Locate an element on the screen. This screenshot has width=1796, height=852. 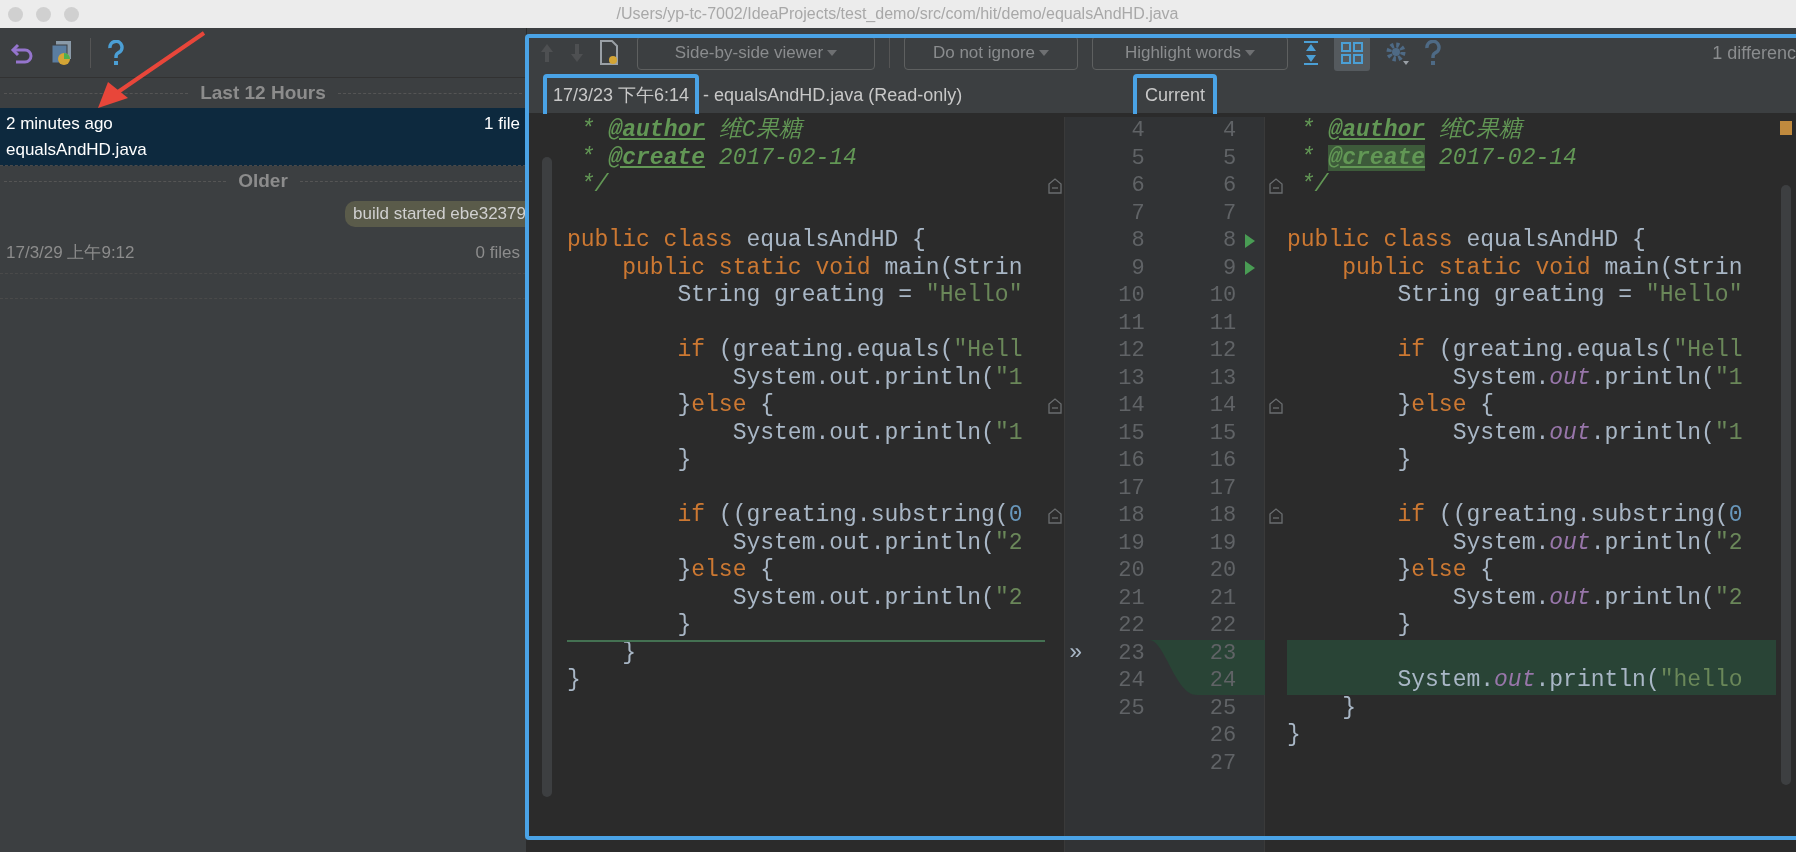
viewer-dropdown: Side-by-side viewer is located at coordinates (756, 53).